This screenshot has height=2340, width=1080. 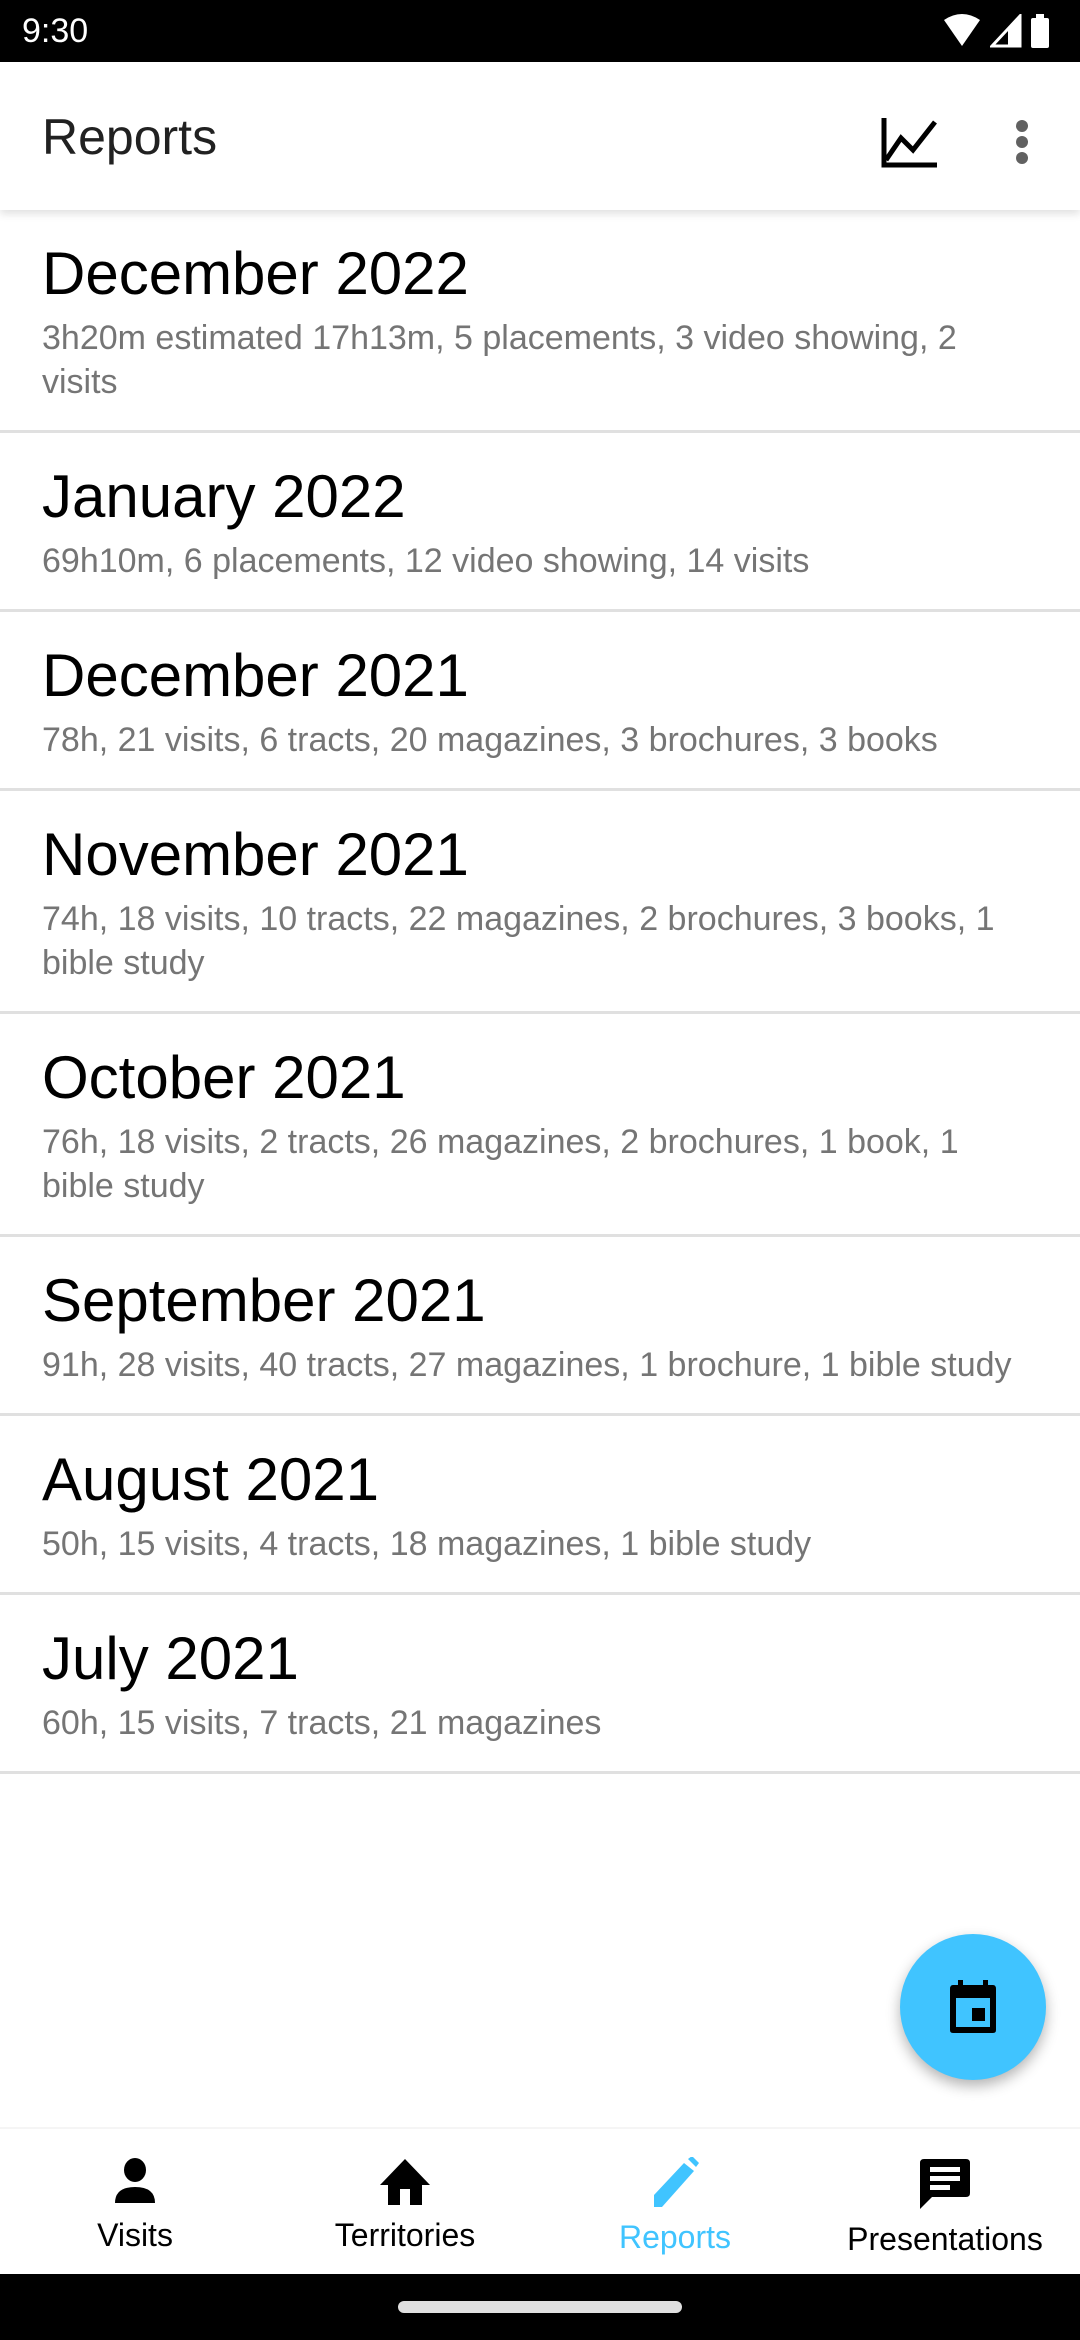 I want to click on nav-territories: Territories, so click(x=405, y=2202).